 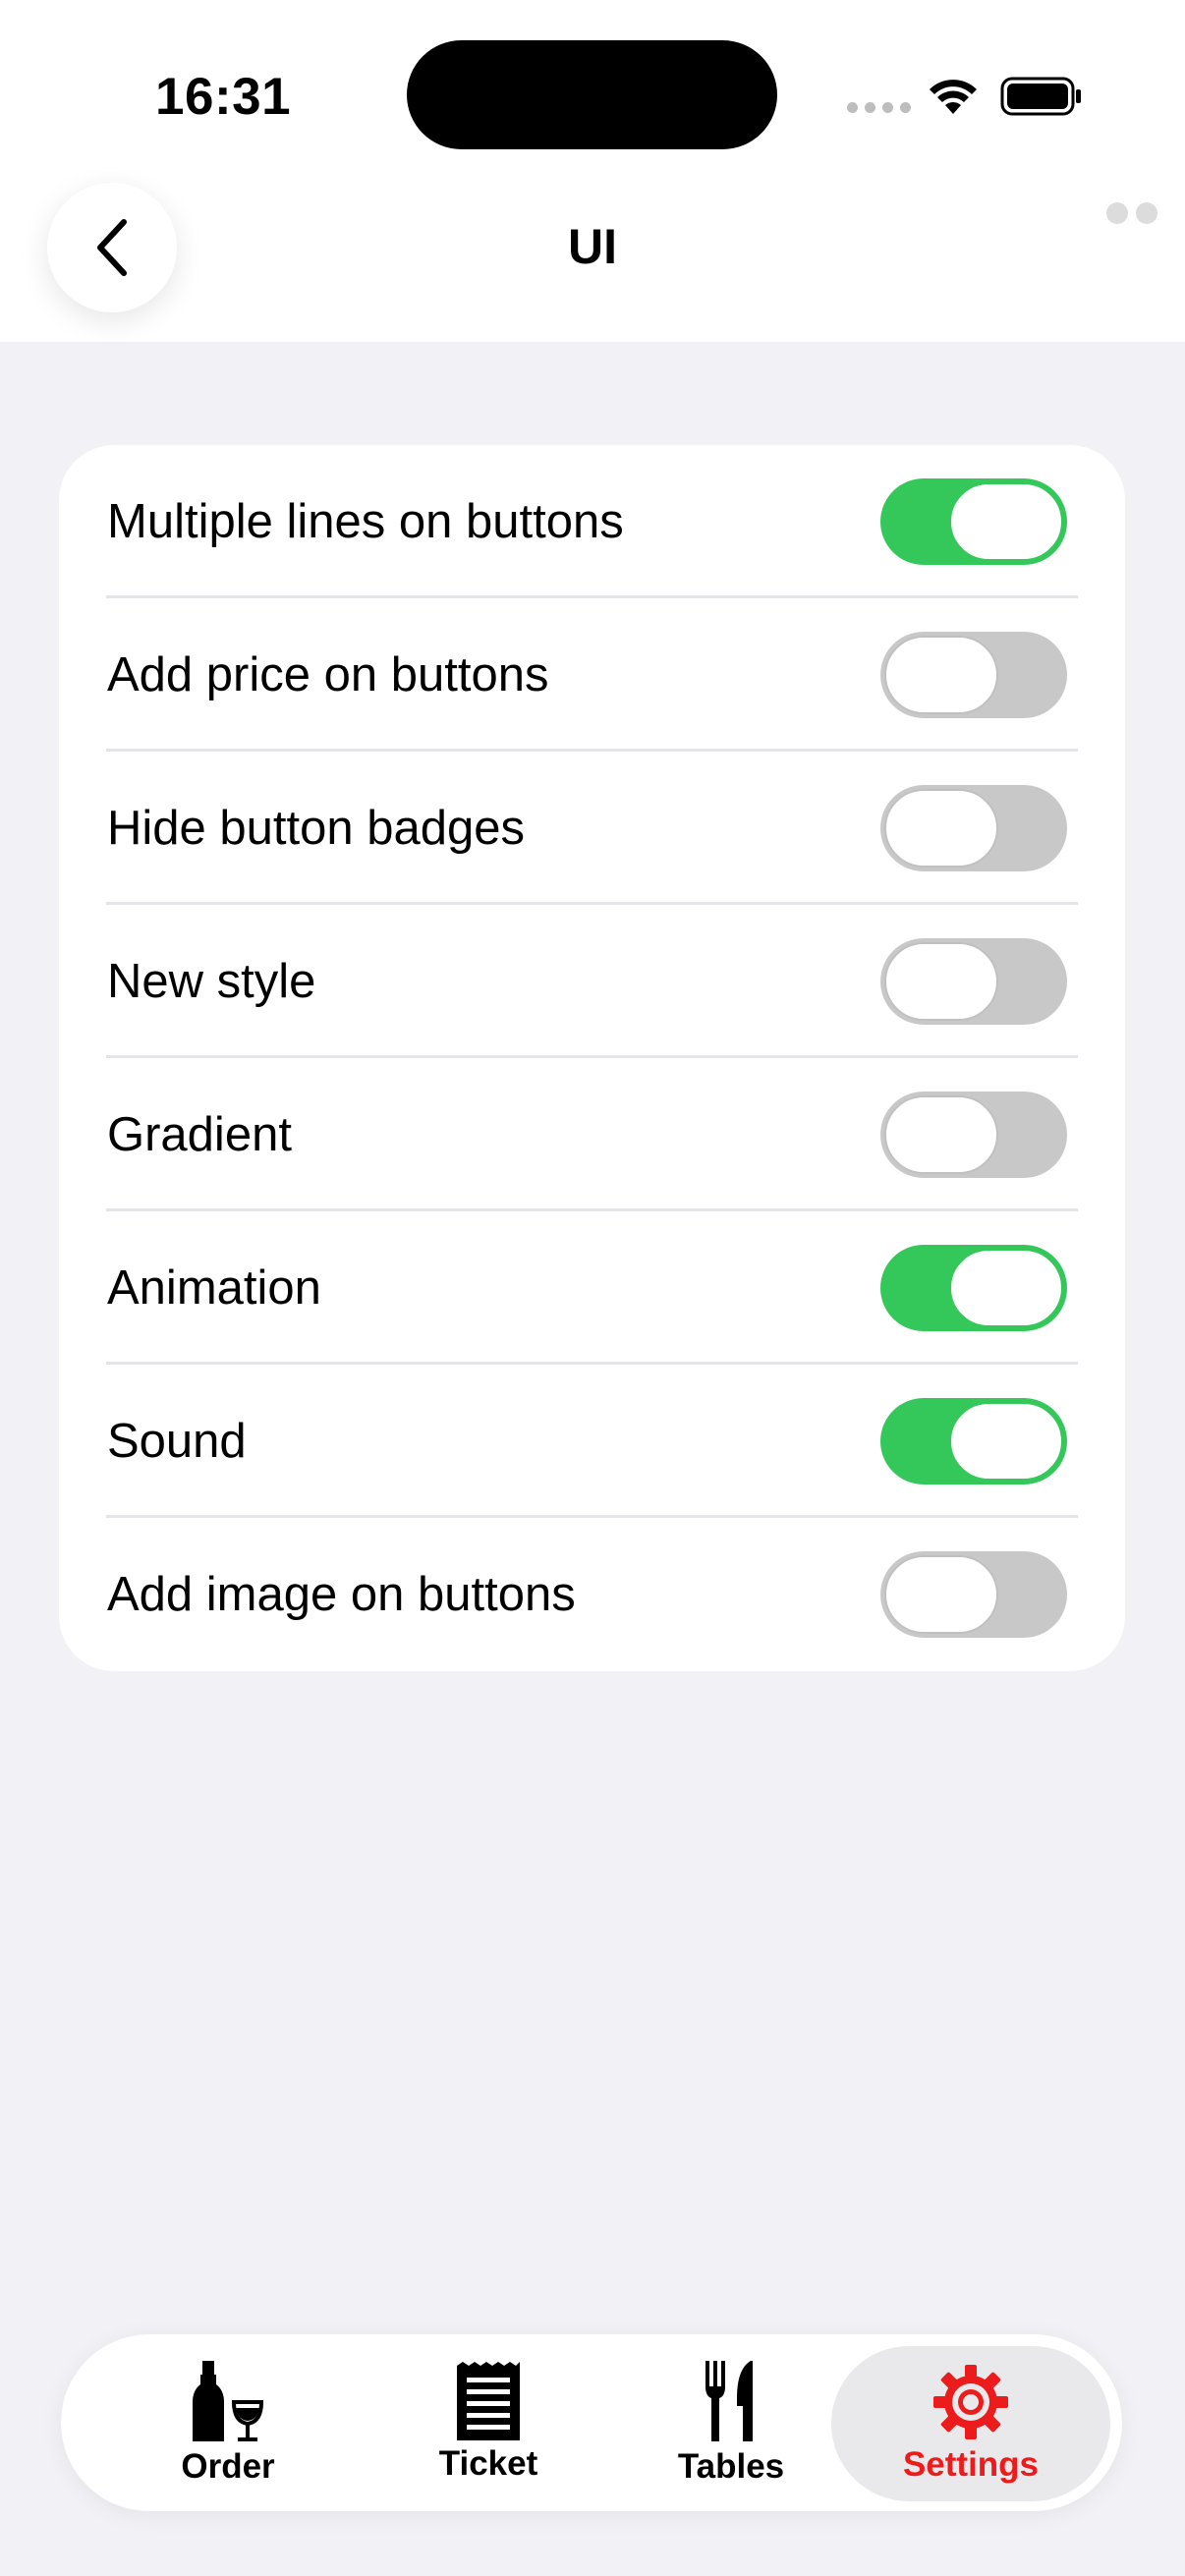 What do you see at coordinates (879, 107) in the screenshot?
I see `cellular-signal-icon` at bounding box center [879, 107].